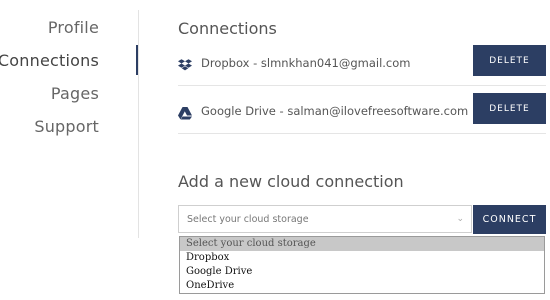 The image size is (550, 300). What do you see at coordinates (362, 244) in the screenshot?
I see `dropdown-option-placeholder: Select your cloud storage` at bounding box center [362, 244].